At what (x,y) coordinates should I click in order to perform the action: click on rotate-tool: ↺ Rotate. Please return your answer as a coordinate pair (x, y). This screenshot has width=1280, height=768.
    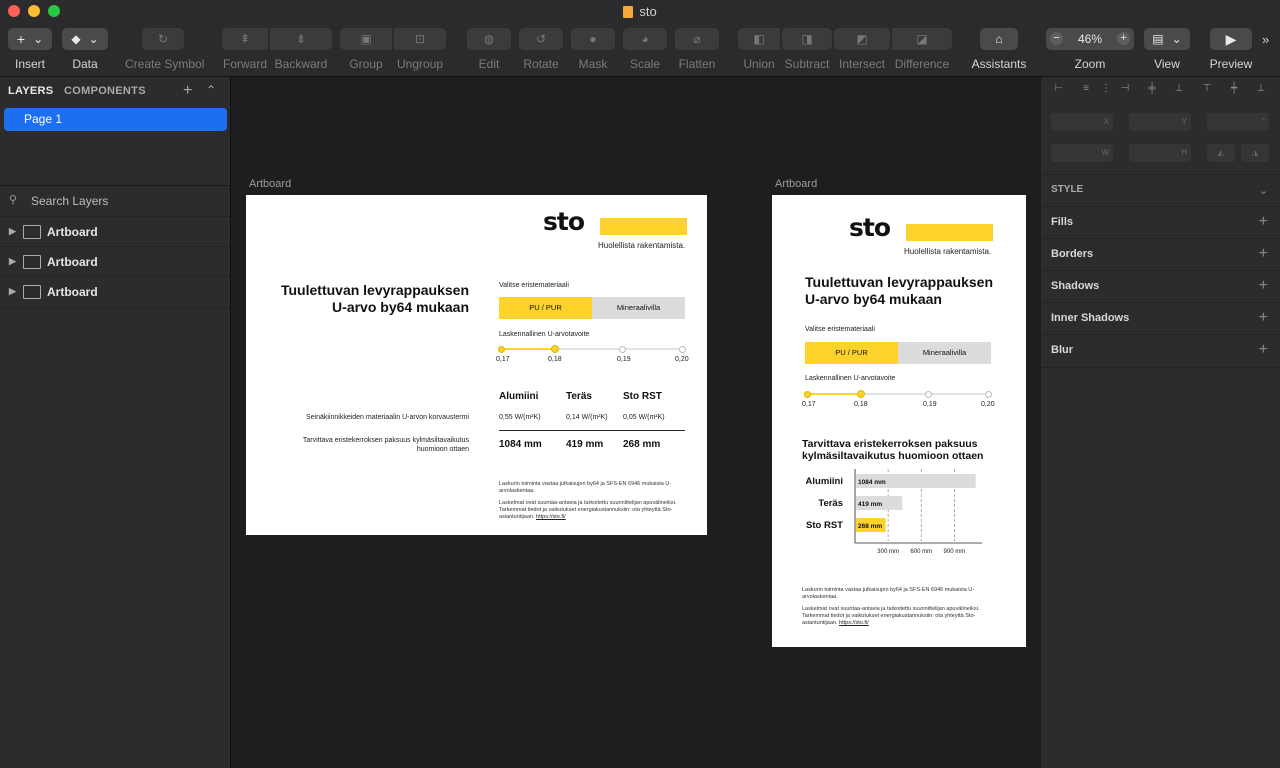
    Looking at the image, I should click on (541, 49).